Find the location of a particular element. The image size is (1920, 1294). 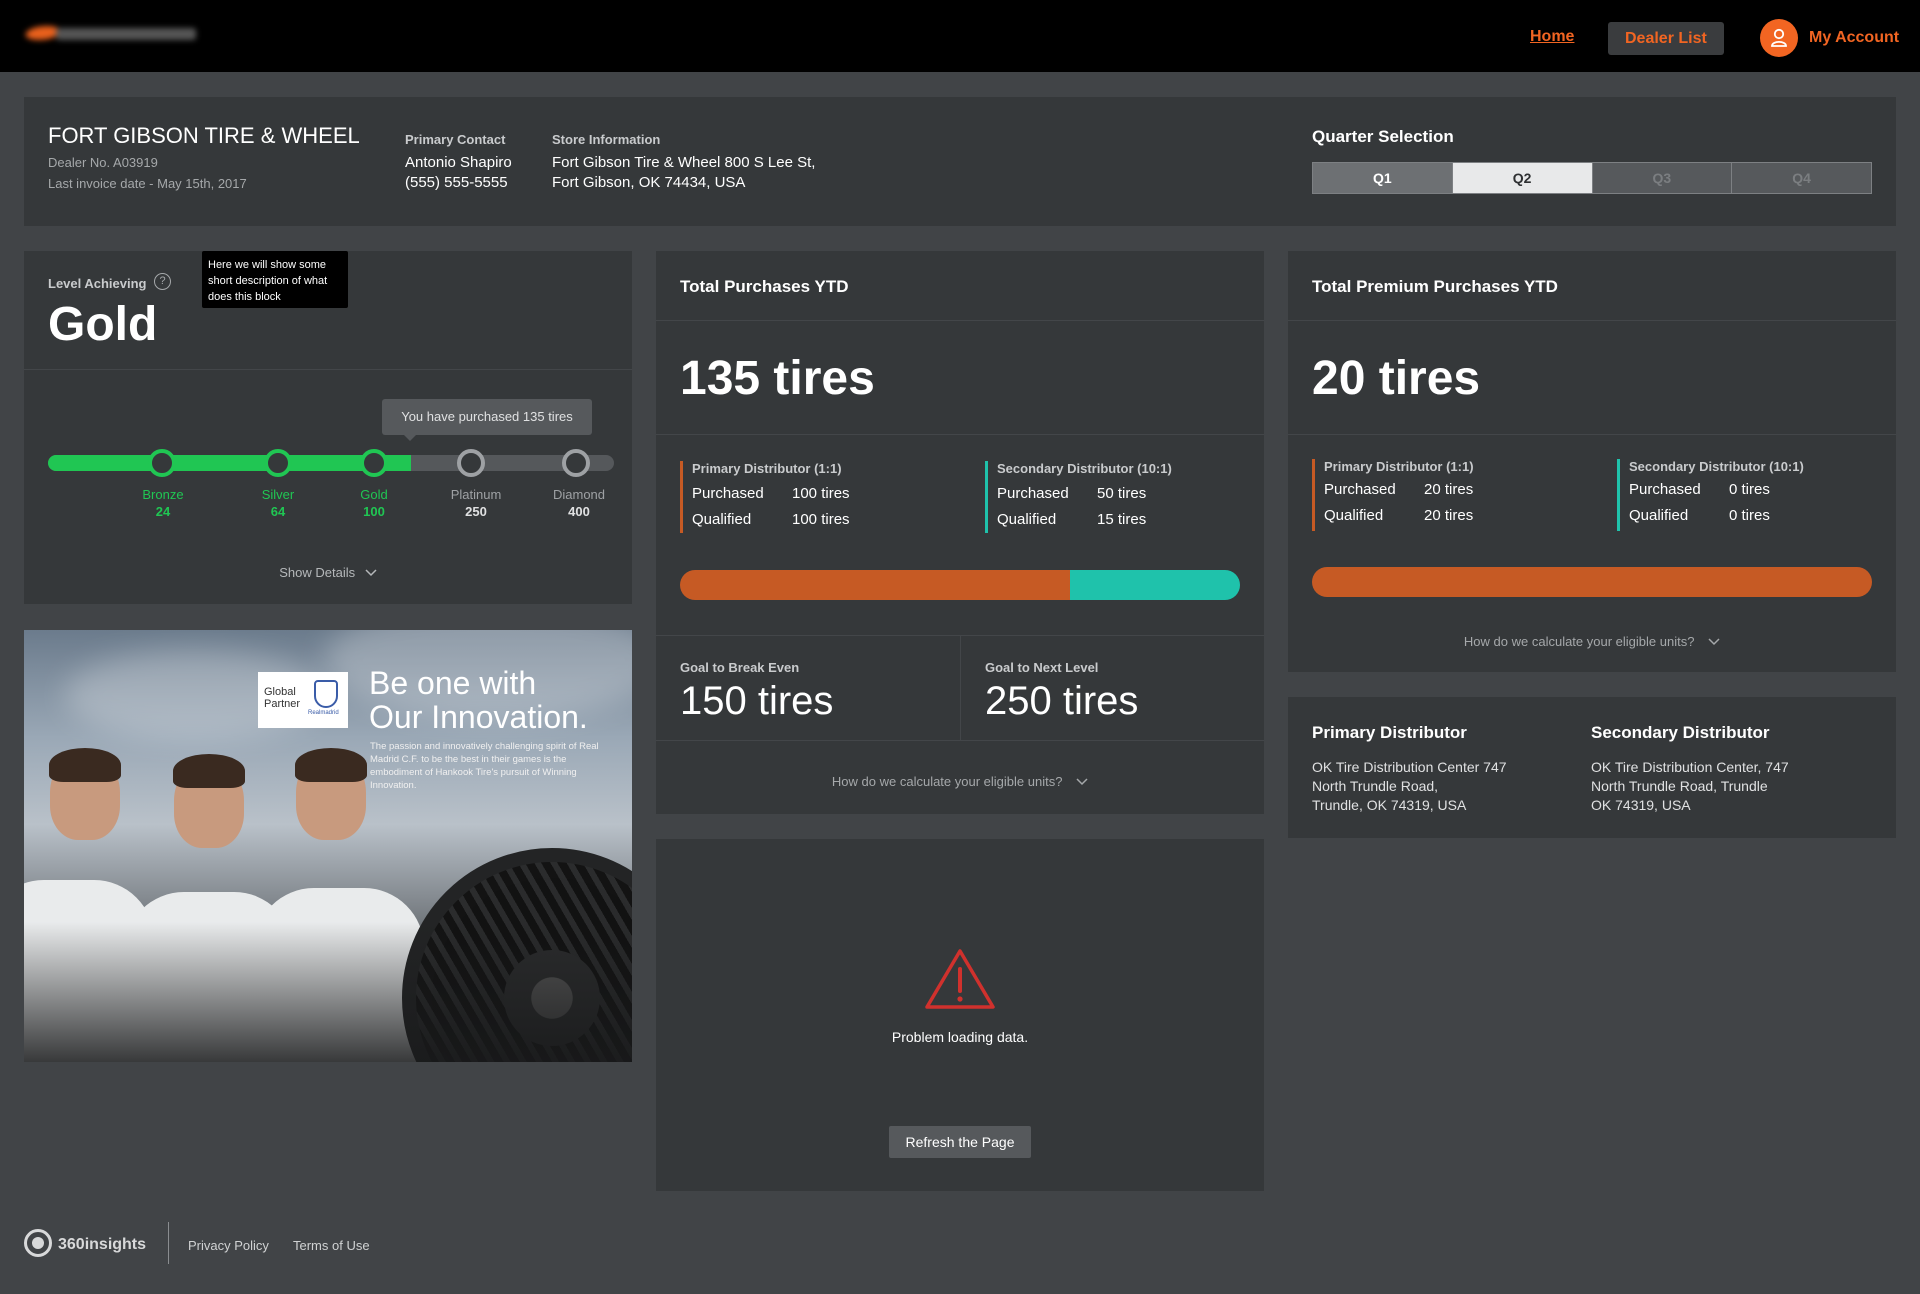

promo-headline: Be one with Our Innovation. is located at coordinates (478, 700).